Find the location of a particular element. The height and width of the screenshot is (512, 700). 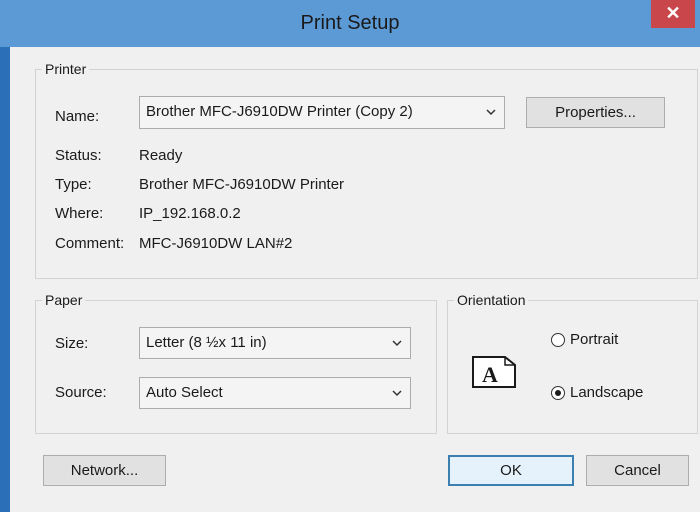

type-label: Type: is located at coordinates (73, 184).